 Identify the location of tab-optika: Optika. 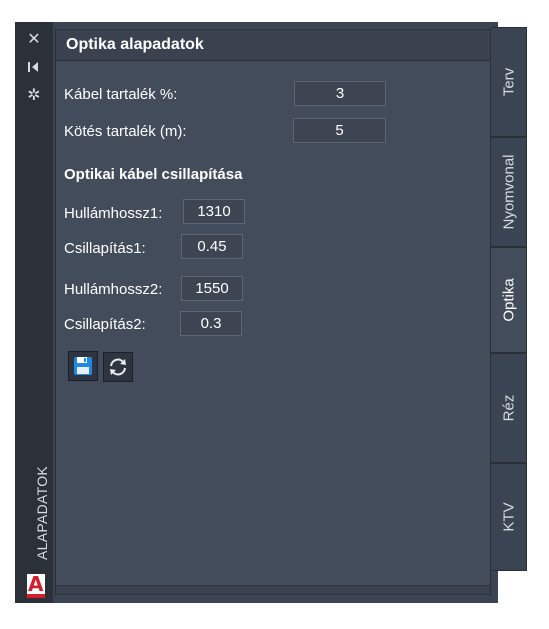
(509, 300).